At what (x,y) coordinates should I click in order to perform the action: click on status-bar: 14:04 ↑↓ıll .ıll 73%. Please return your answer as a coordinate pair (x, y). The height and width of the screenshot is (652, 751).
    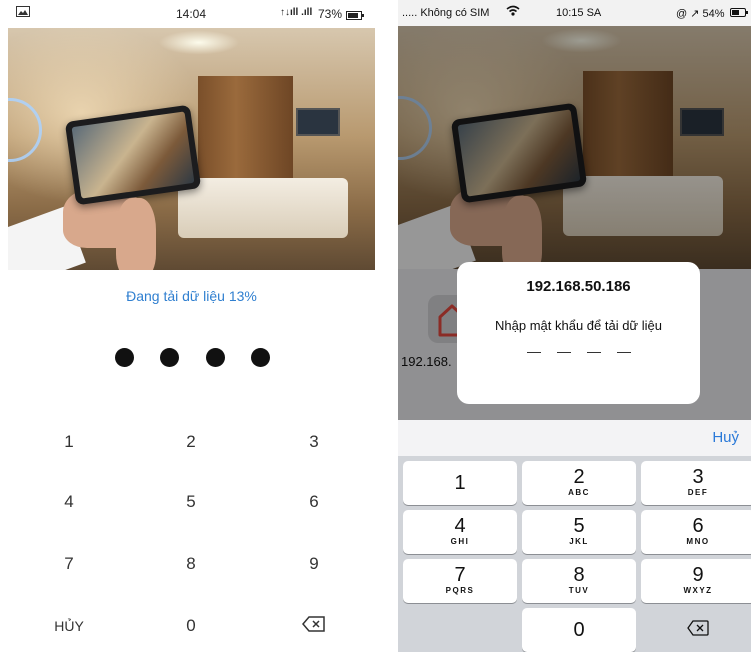
    Looking at the image, I should click on (191, 14).